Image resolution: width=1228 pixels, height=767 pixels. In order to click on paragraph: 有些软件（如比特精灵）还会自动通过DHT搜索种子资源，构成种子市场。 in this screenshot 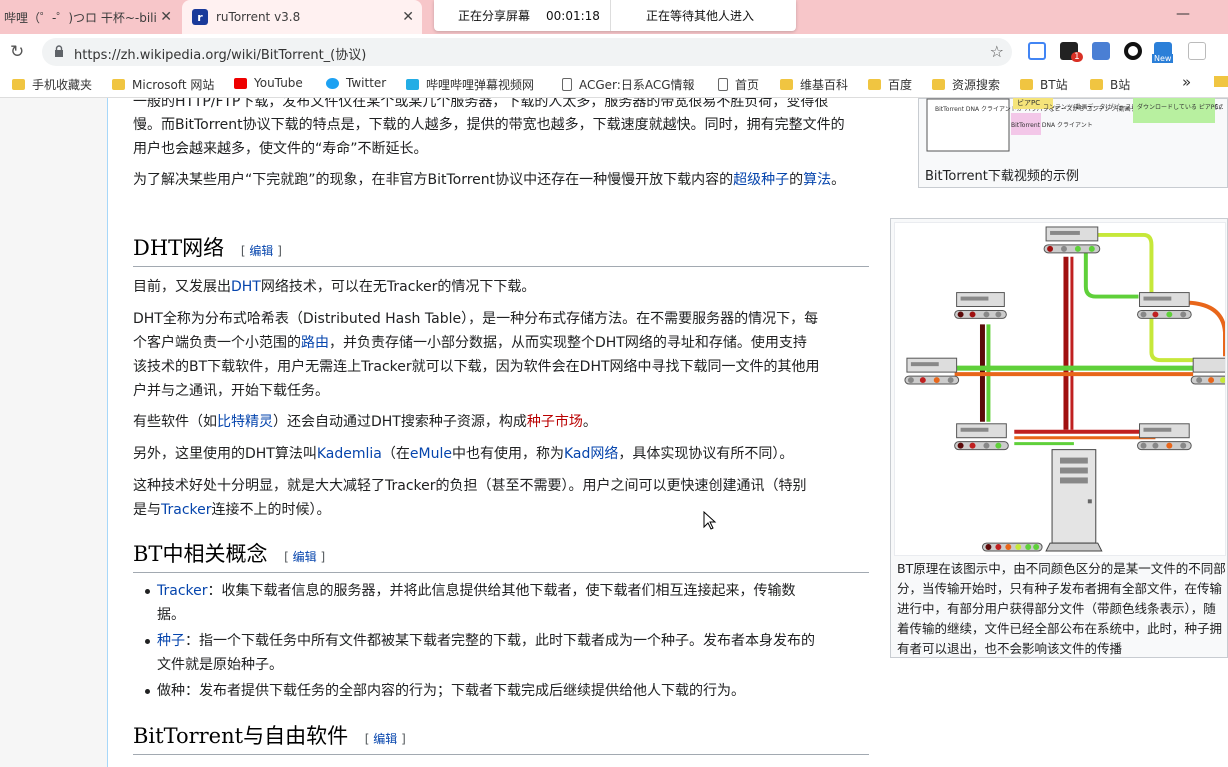, I will do `click(365, 422)`.